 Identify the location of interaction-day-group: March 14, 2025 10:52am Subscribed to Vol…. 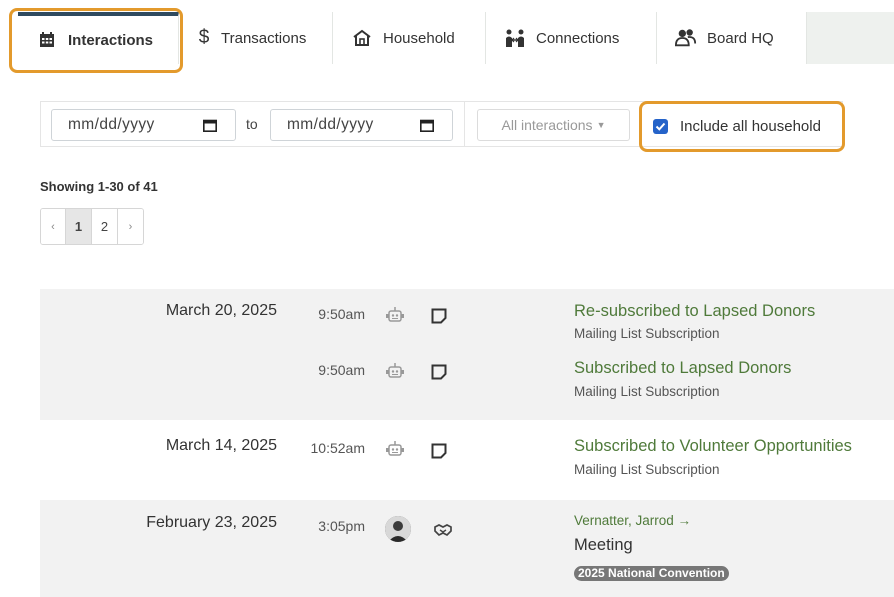
(467, 460).